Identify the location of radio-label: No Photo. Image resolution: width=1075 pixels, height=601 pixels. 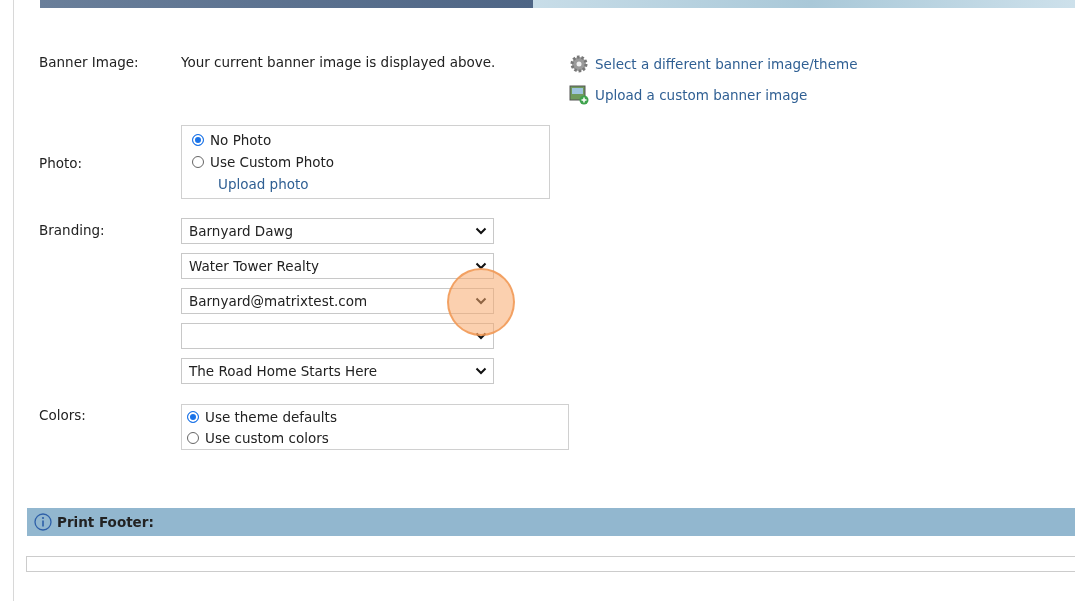
(241, 140).